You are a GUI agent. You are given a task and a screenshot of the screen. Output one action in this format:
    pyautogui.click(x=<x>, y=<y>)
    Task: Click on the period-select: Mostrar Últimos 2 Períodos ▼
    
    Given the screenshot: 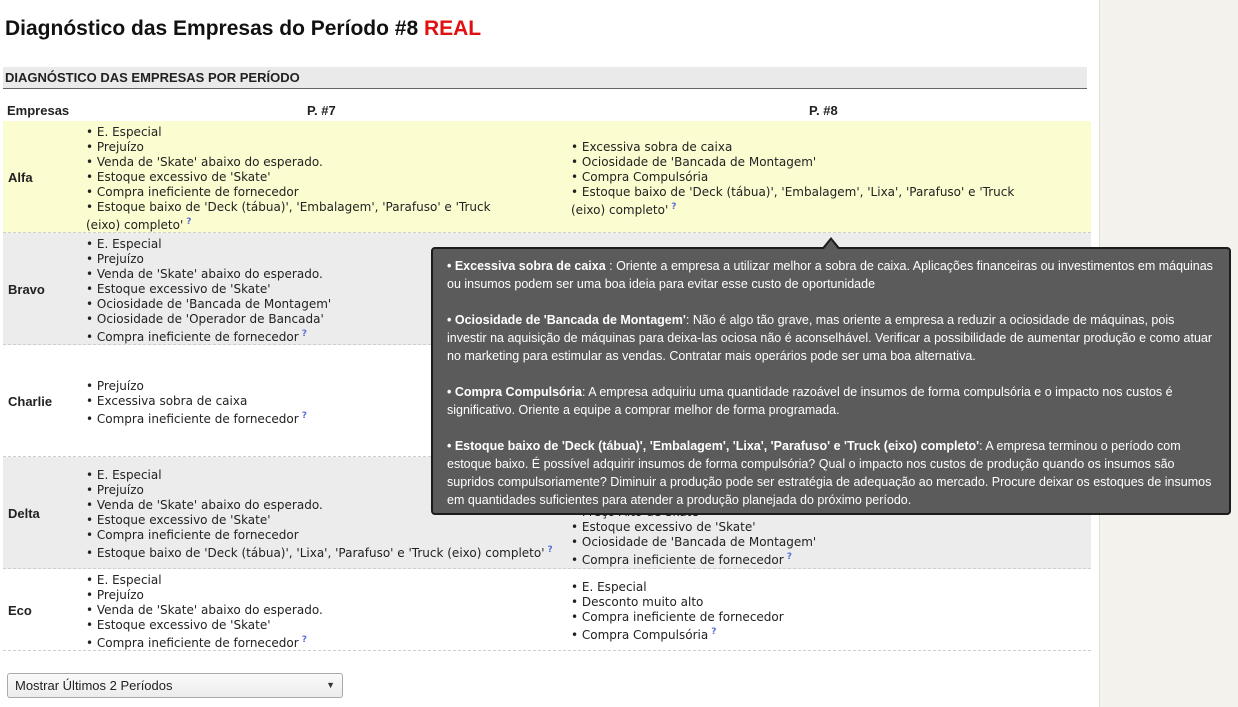 What is the action you would take?
    pyautogui.click(x=175, y=685)
    